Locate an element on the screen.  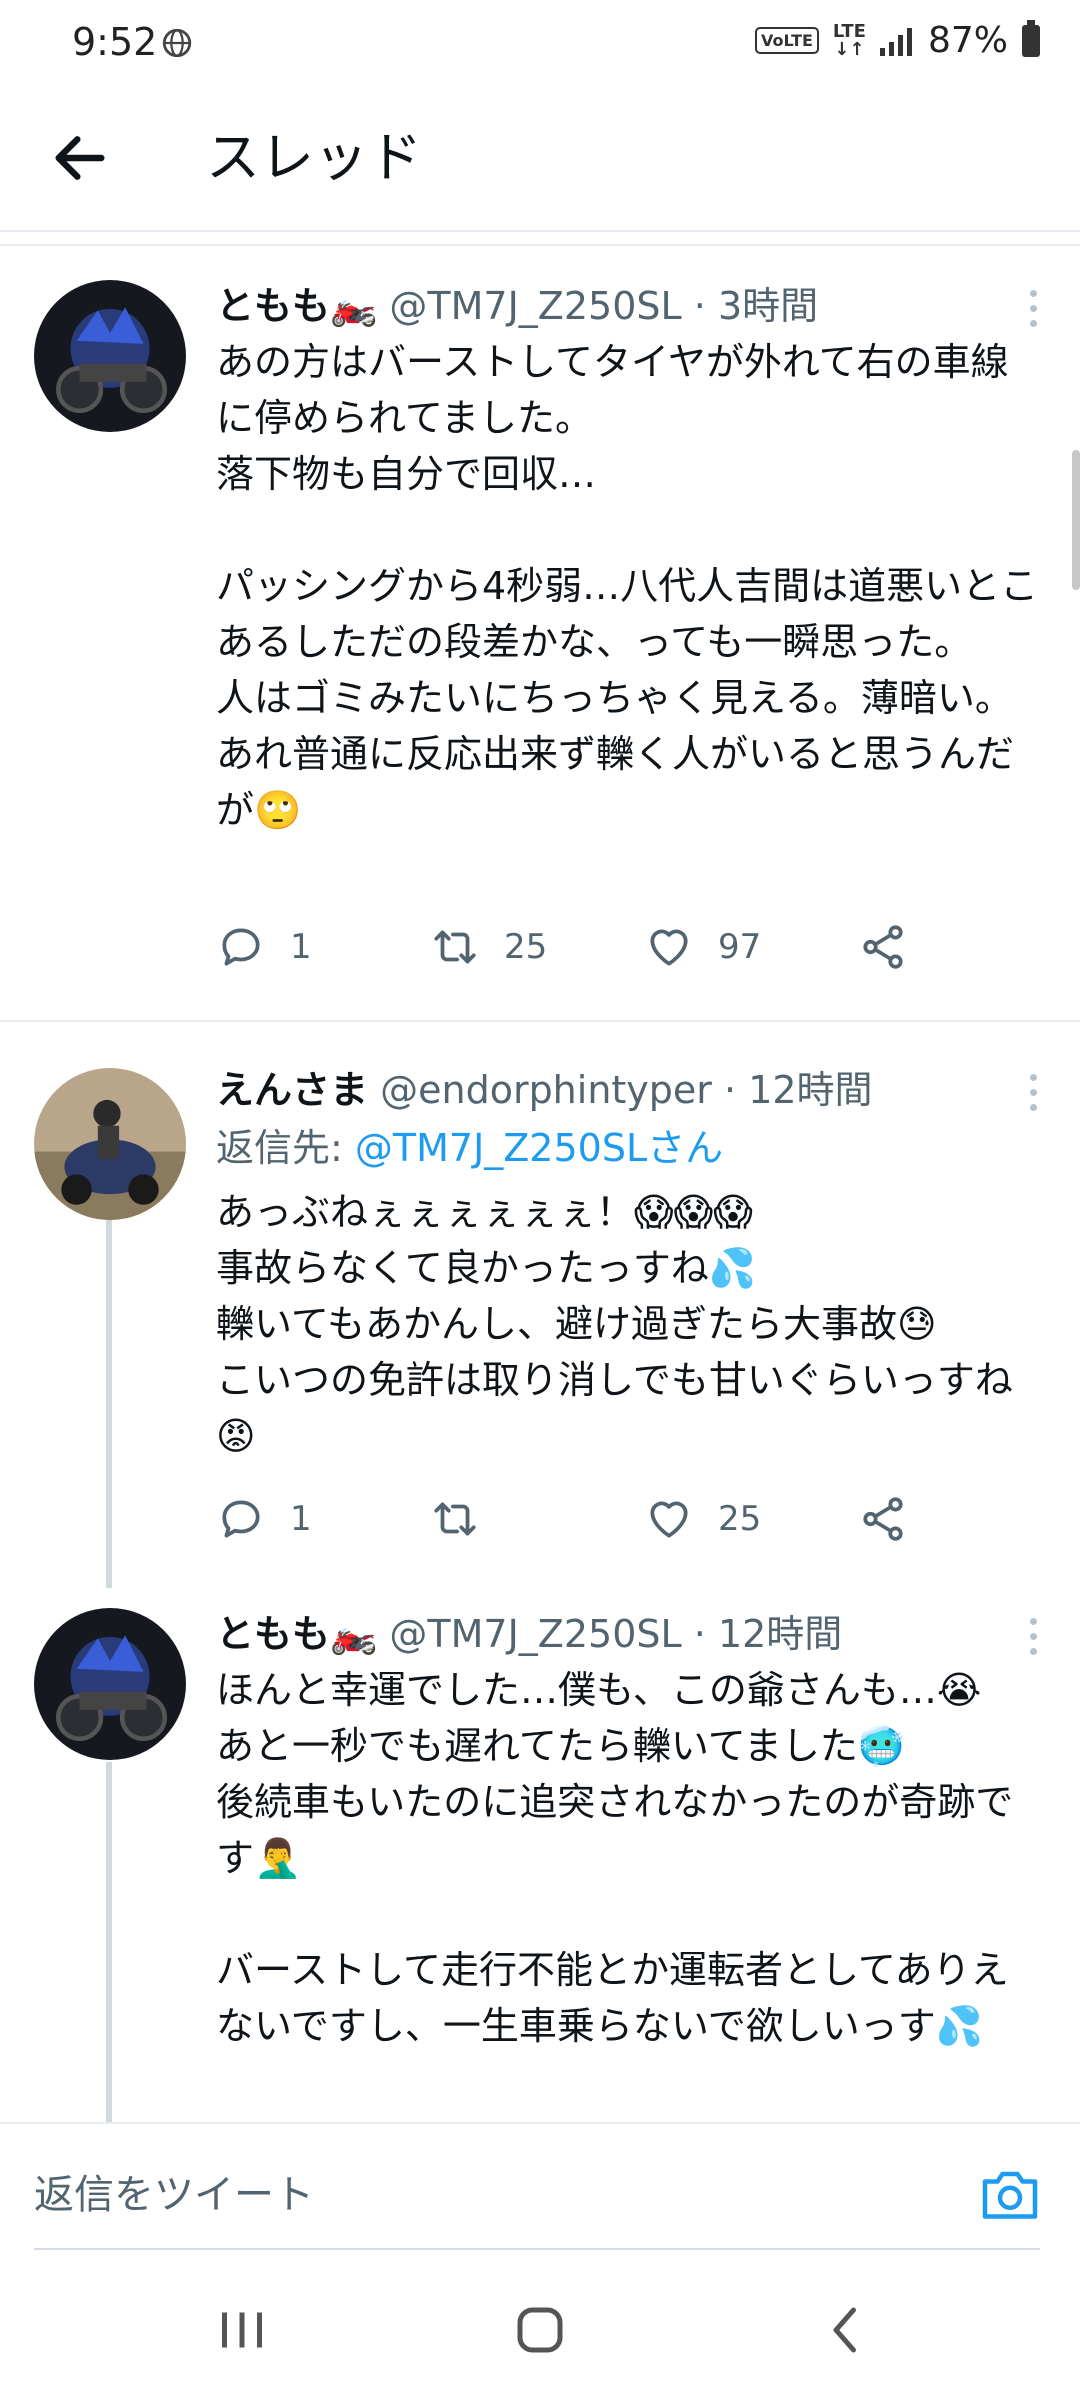
status-bar: 9:52 VoLTE LTE ↓↑ 87% is located at coordinates (540, 44).